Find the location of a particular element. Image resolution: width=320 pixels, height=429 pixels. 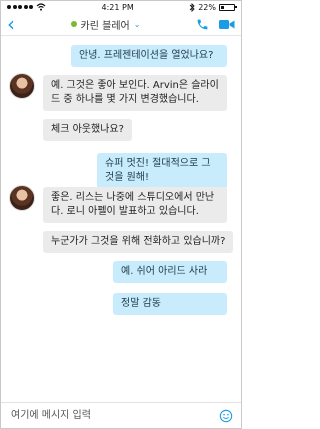

status-bar: 4:21 PM 22% is located at coordinates (121, 7).